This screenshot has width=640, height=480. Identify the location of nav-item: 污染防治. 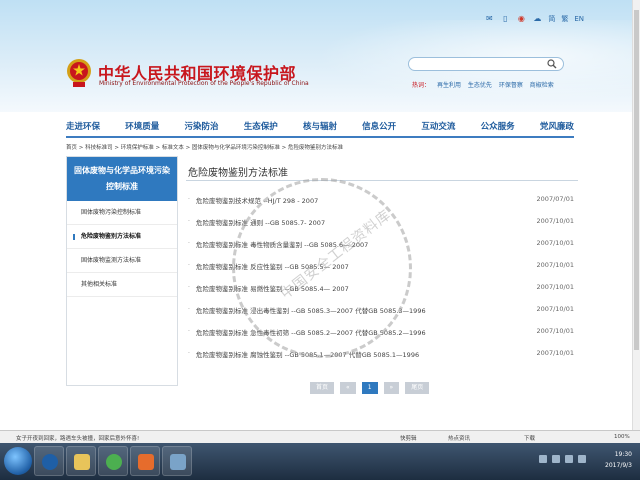
(201, 127).